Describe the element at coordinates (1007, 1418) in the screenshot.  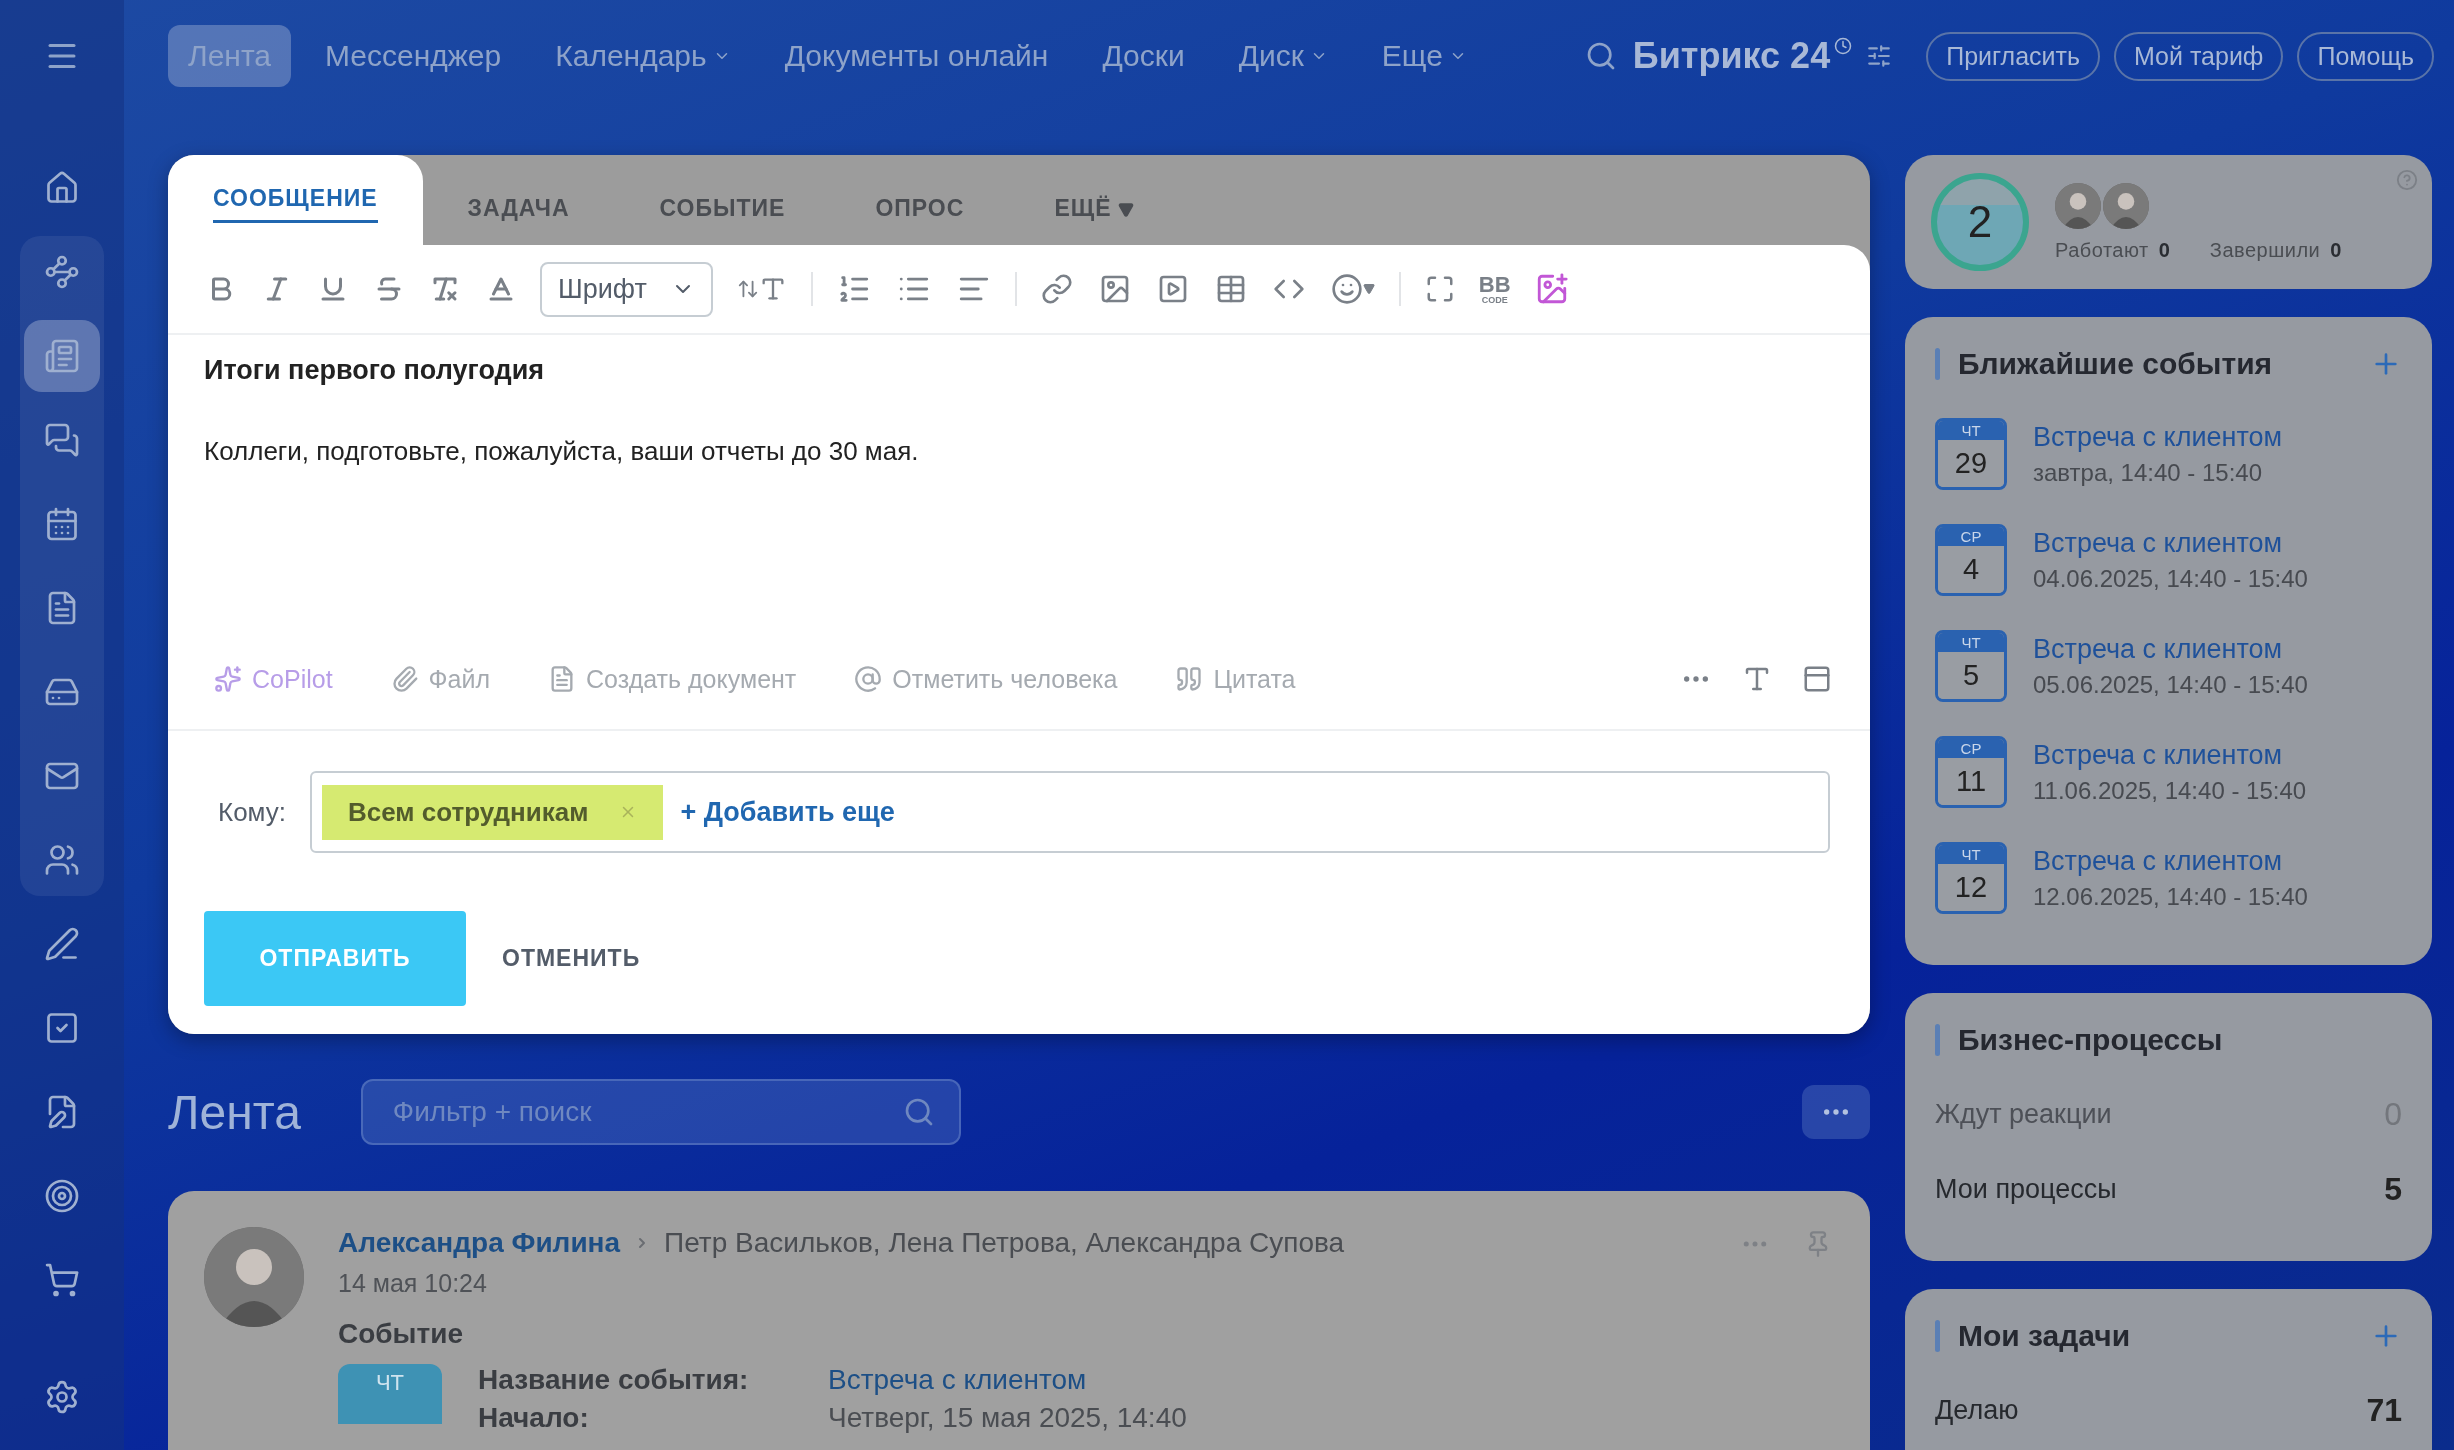
I see `field-value: Четверг, 15 мая 2025, 14:40` at that location.